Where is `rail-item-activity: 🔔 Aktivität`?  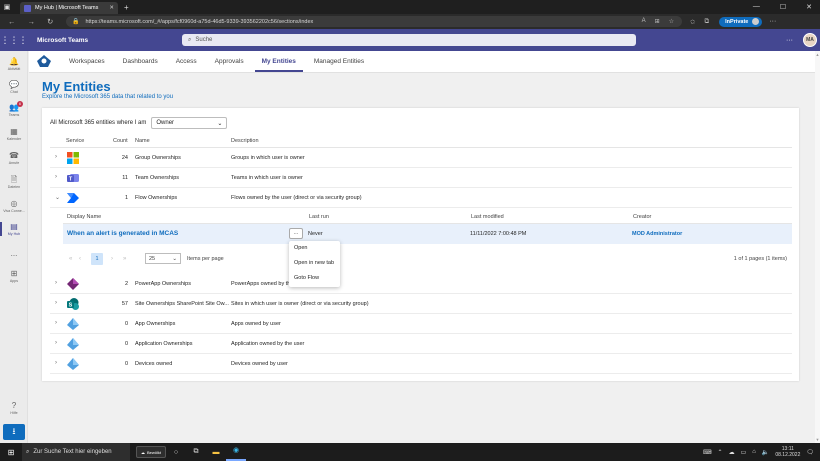
rail-item-activity: 🔔 Aktivität is located at coordinates (14, 64).